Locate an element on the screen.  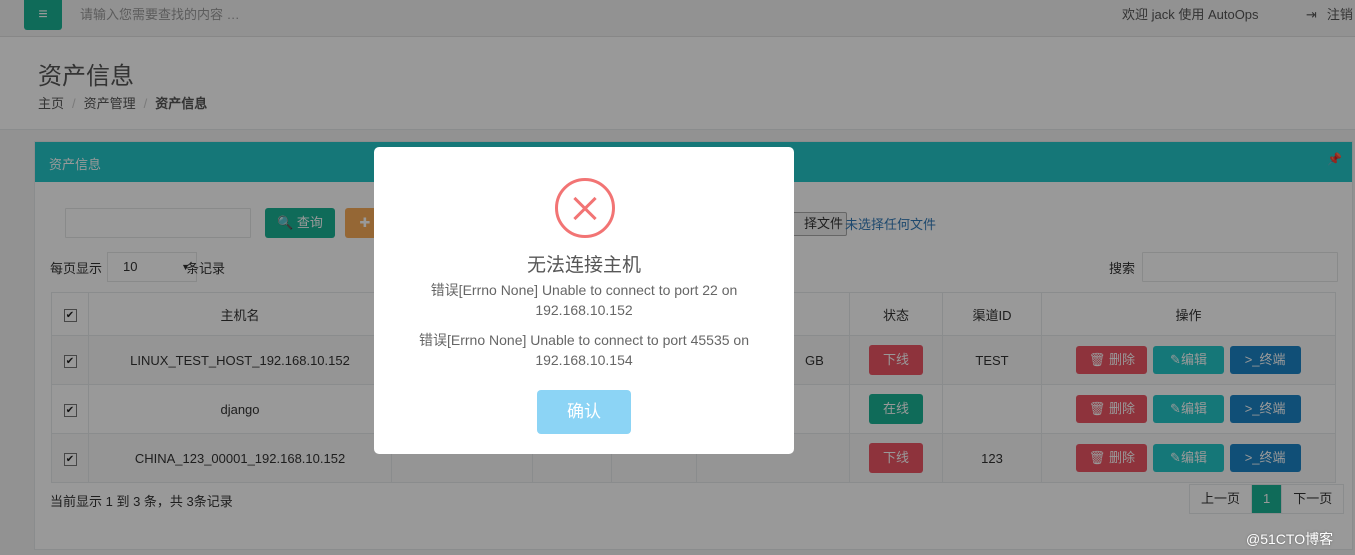
error-x-icon is located at coordinates (585, 208).